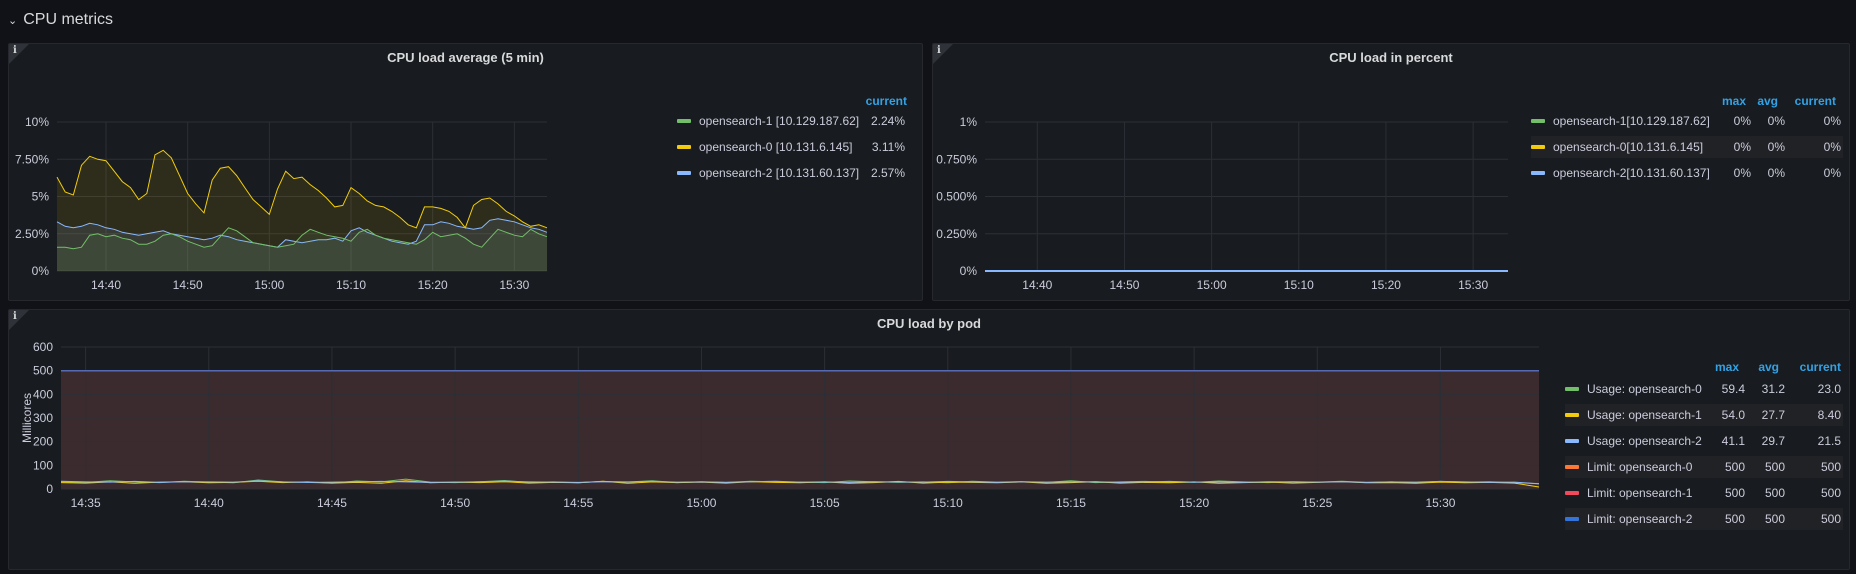 Image resolution: width=1856 pixels, height=574 pixels. Describe the element at coordinates (1391, 57) in the screenshot. I see `panel-title: CPU load in percent` at that location.